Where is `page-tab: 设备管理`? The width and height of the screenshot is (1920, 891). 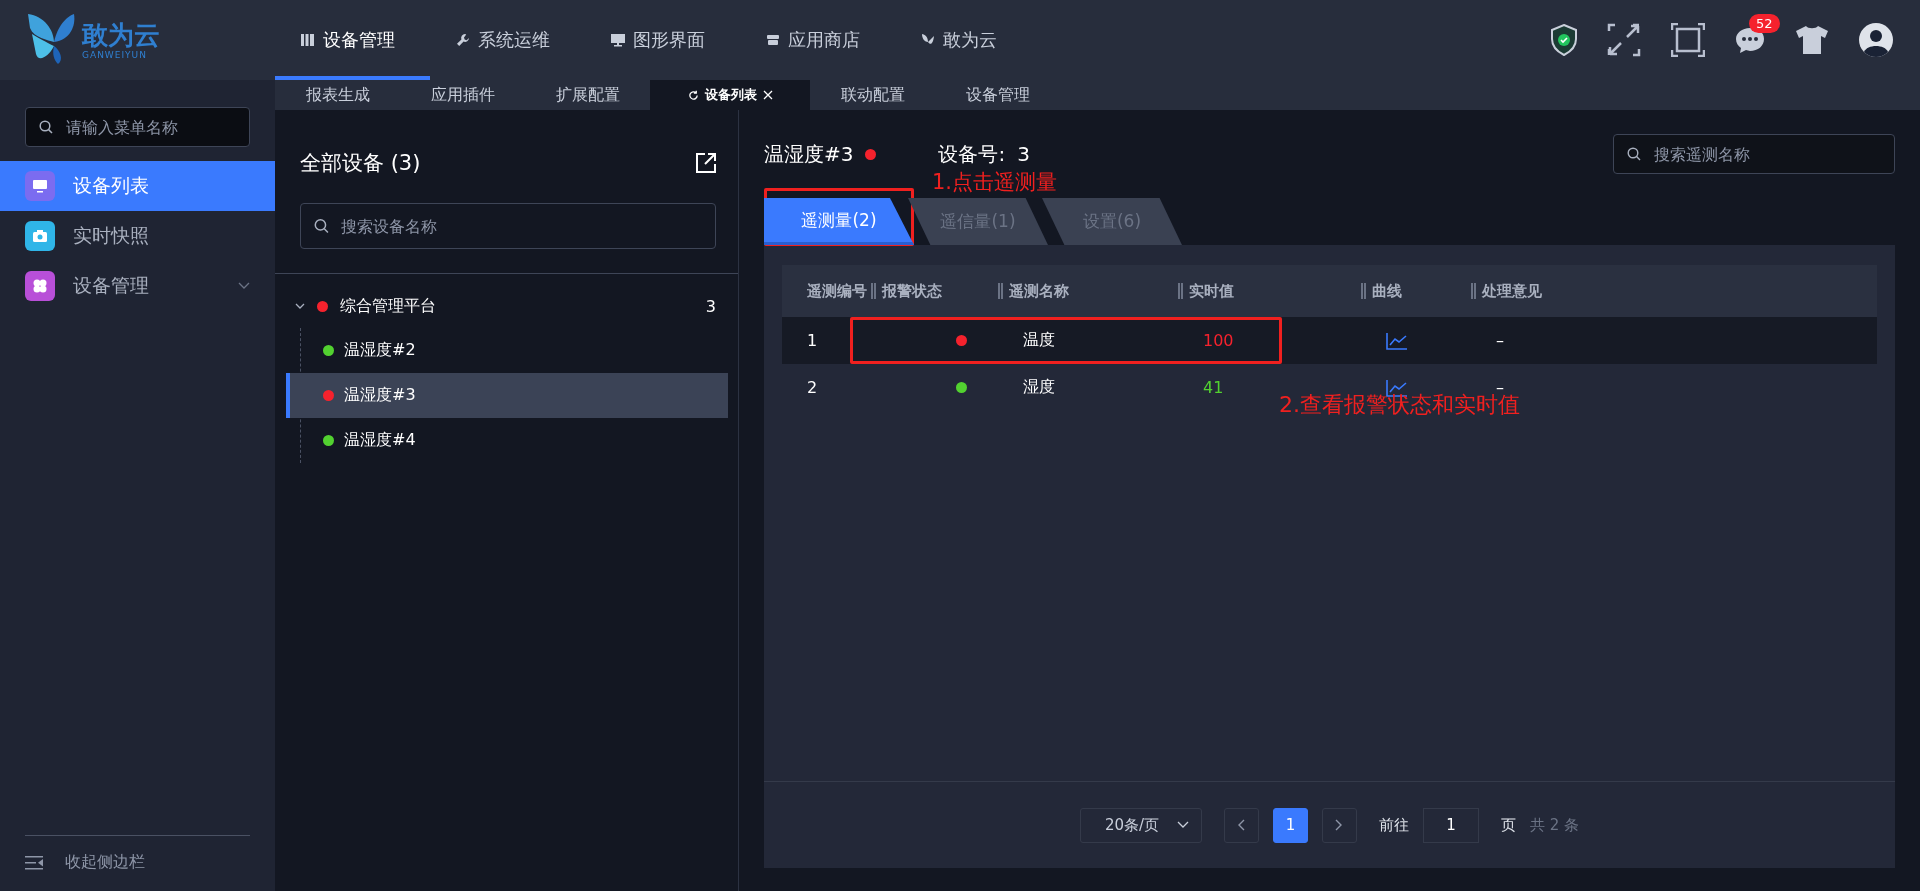
page-tab: 设备管理 is located at coordinates (997, 95).